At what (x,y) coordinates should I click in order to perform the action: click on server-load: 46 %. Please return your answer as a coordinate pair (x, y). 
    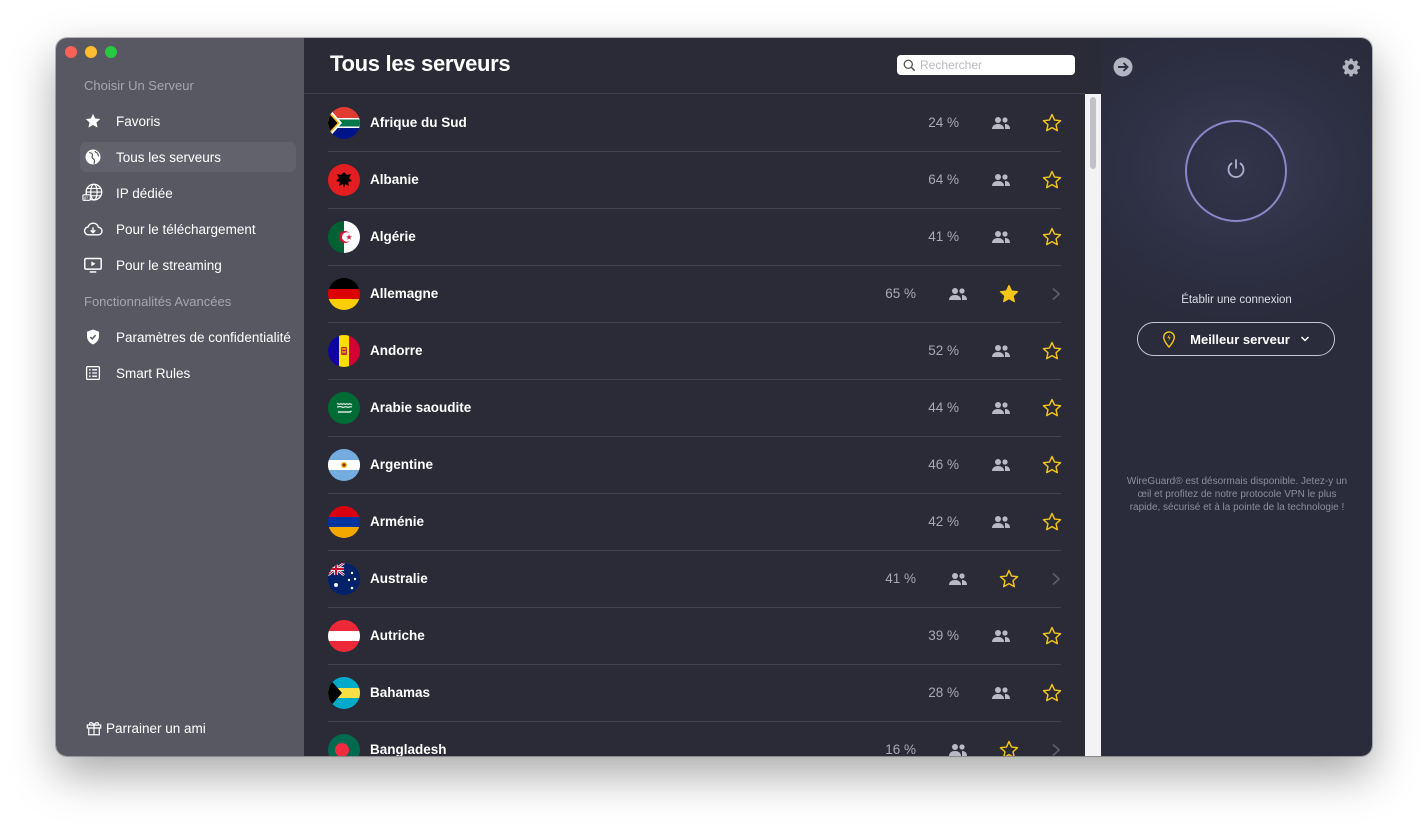
    Looking at the image, I should click on (943, 464).